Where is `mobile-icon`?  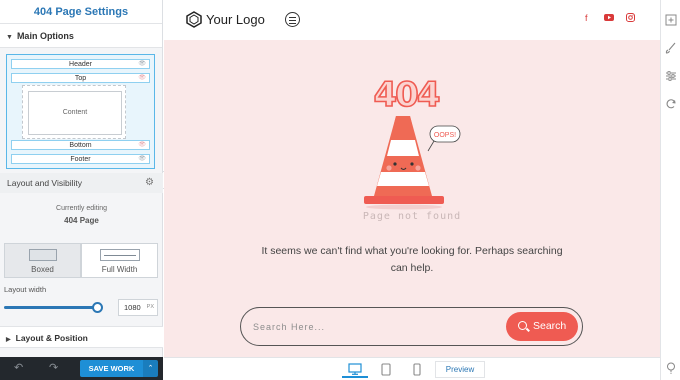
mobile-icon is located at coordinates (417, 369).